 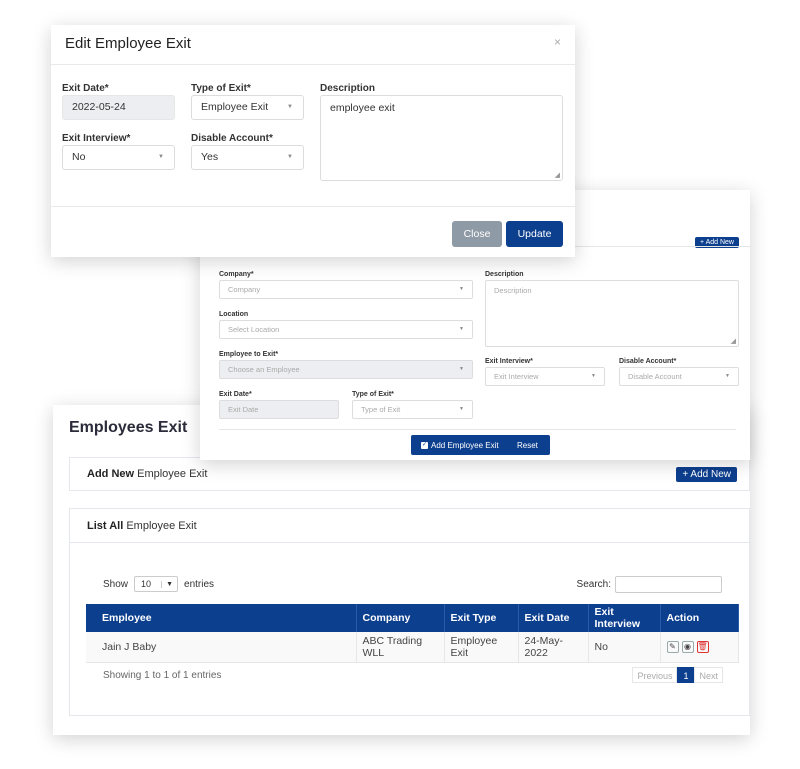 What do you see at coordinates (557, 42) in the screenshot?
I see `close-icon: ×` at bounding box center [557, 42].